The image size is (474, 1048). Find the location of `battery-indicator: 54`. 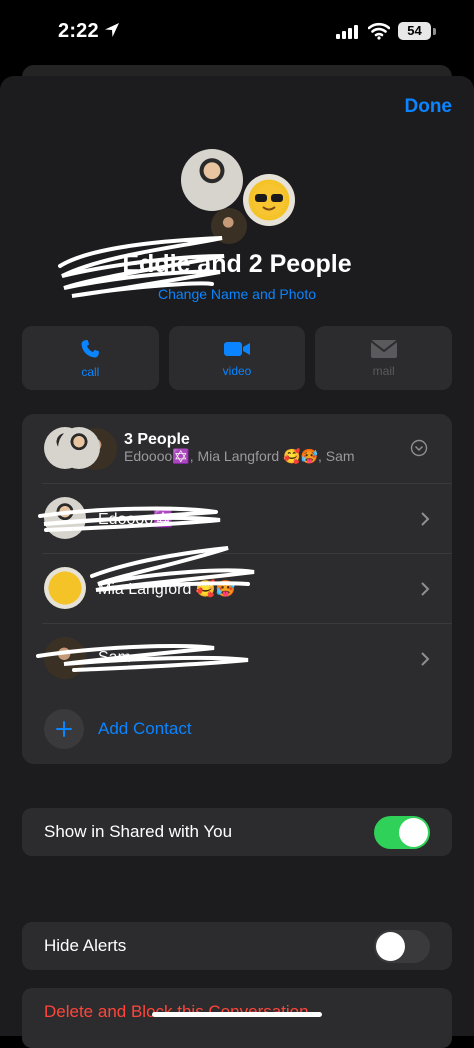

battery-indicator: 54 is located at coordinates (414, 31).